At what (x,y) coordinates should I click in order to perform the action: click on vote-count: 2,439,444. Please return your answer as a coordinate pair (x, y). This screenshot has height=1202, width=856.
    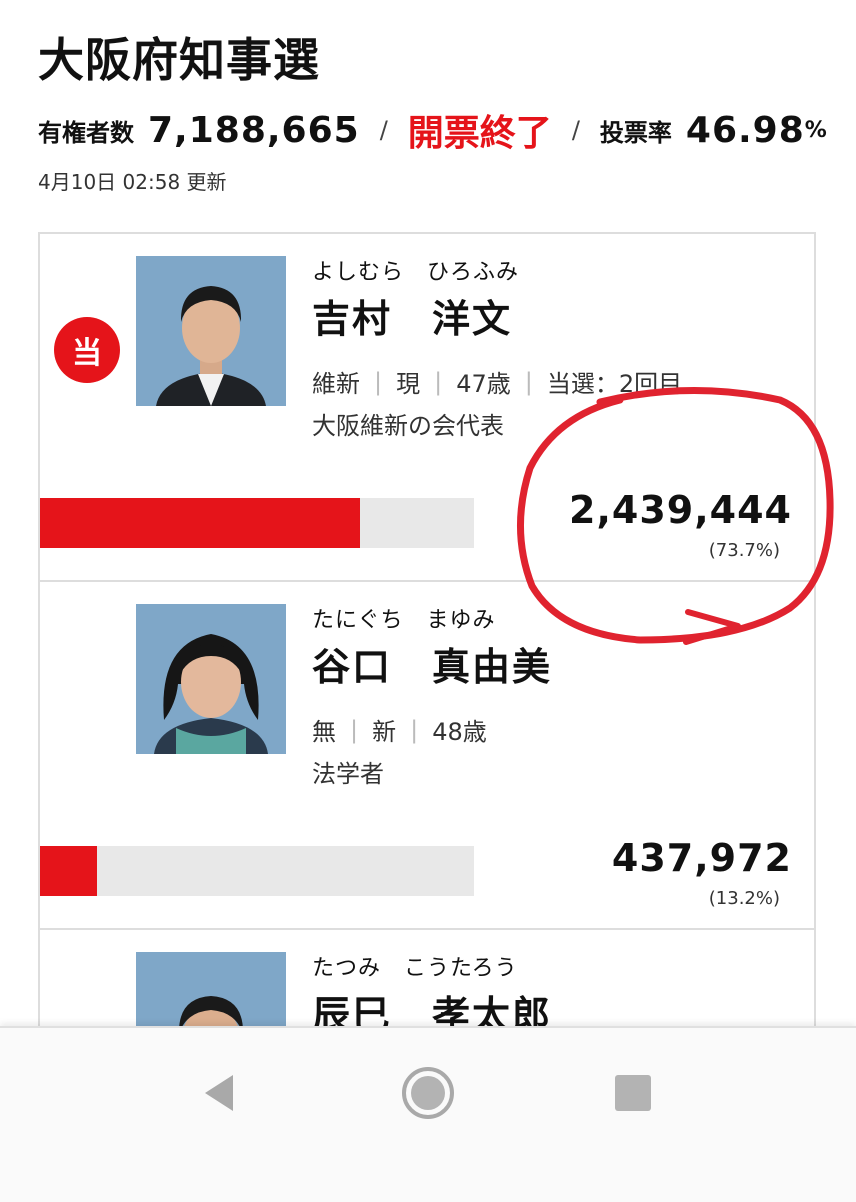
    Looking at the image, I should click on (680, 510).